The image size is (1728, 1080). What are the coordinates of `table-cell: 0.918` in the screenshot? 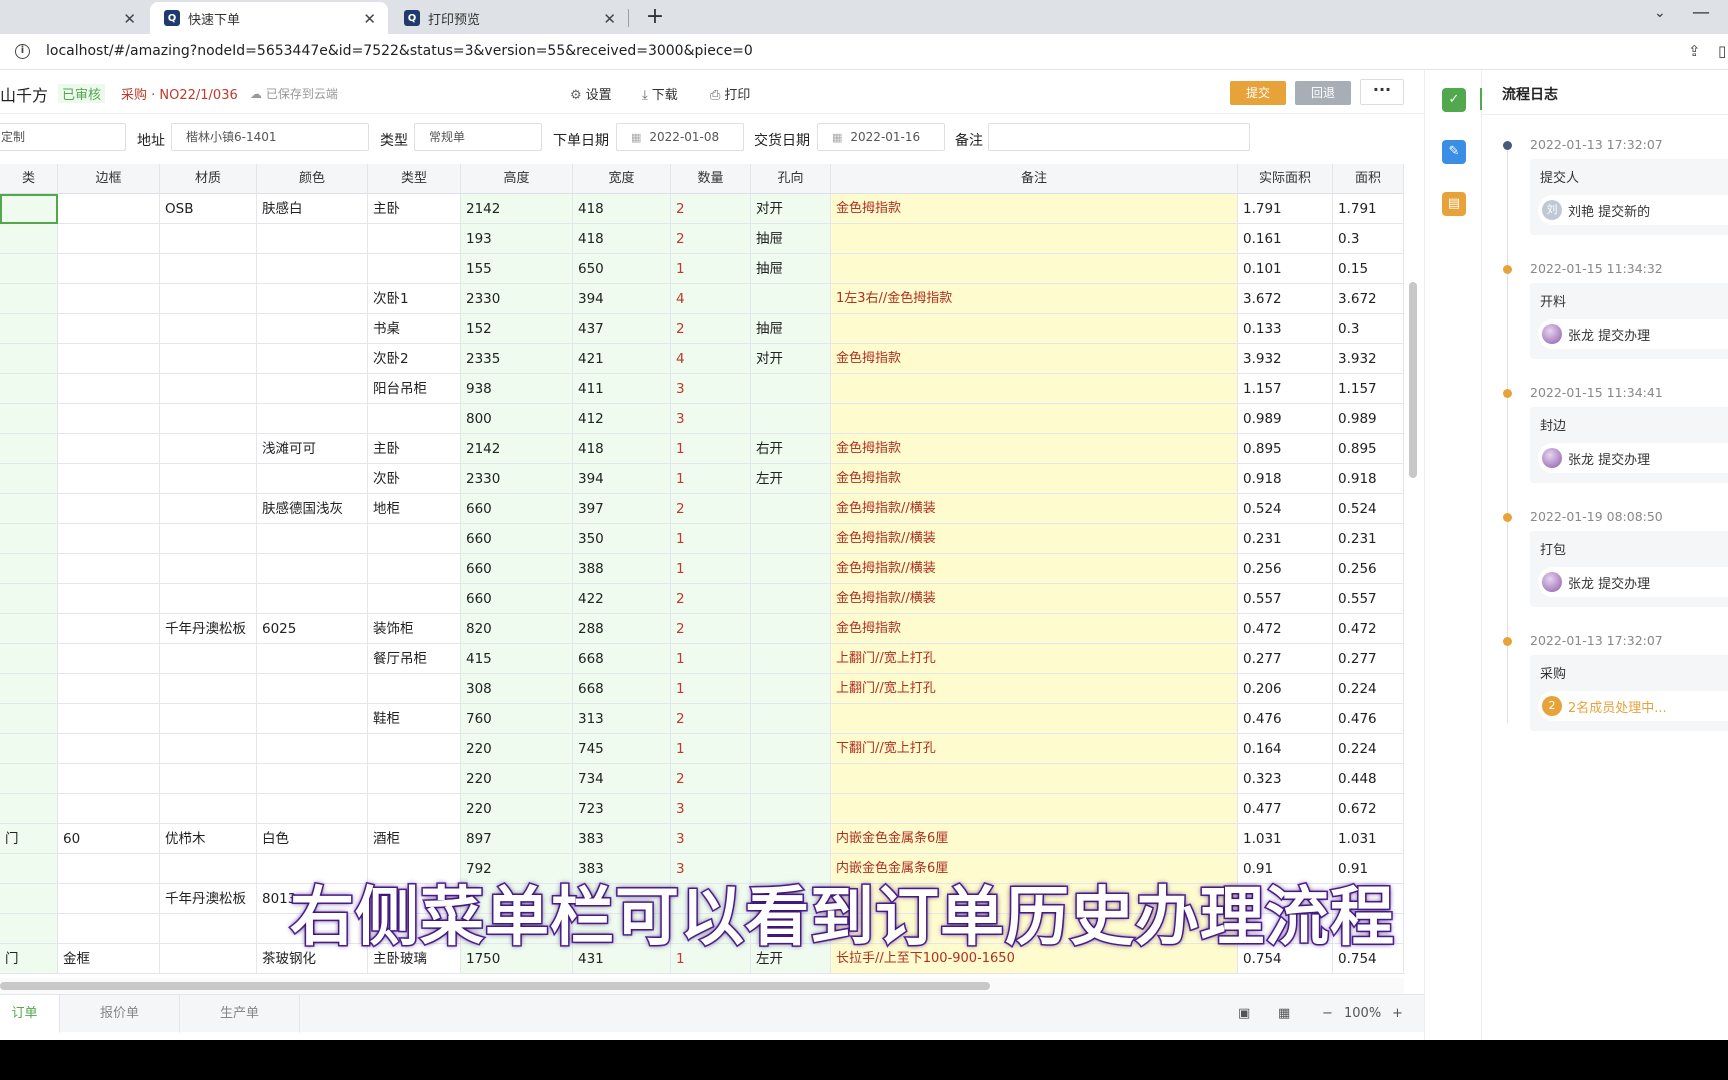 It's located at (1285, 479).